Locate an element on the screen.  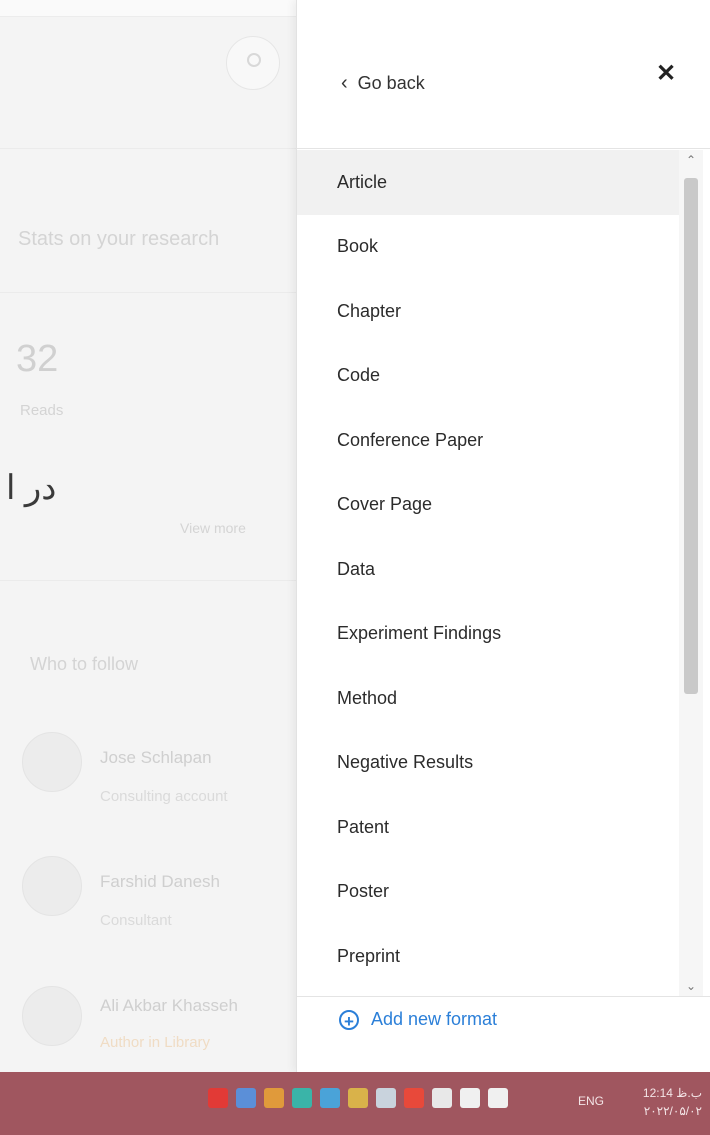
clock-time: 12:14 ب.ظ is located at coordinates (672, 1093).